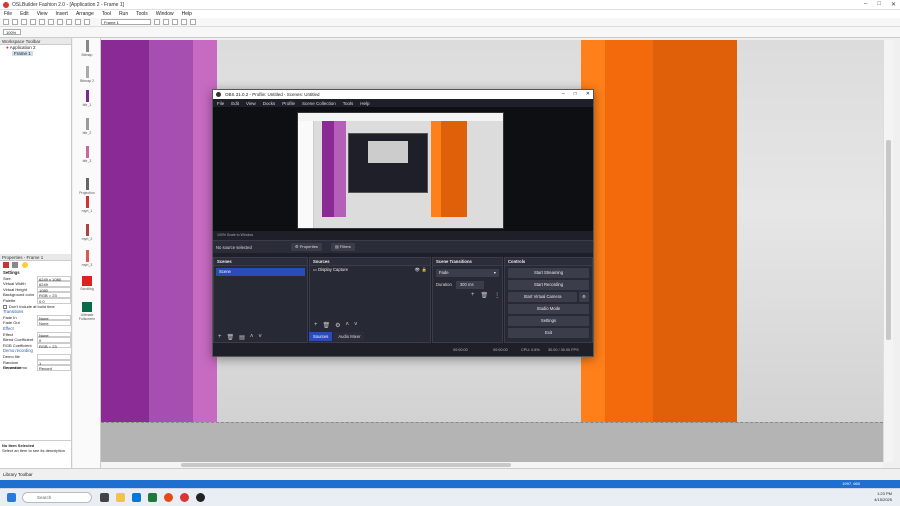  What do you see at coordinates (467, 273) in the screenshot?
I see `transition-type-select: Fade ▾` at bounding box center [467, 273].